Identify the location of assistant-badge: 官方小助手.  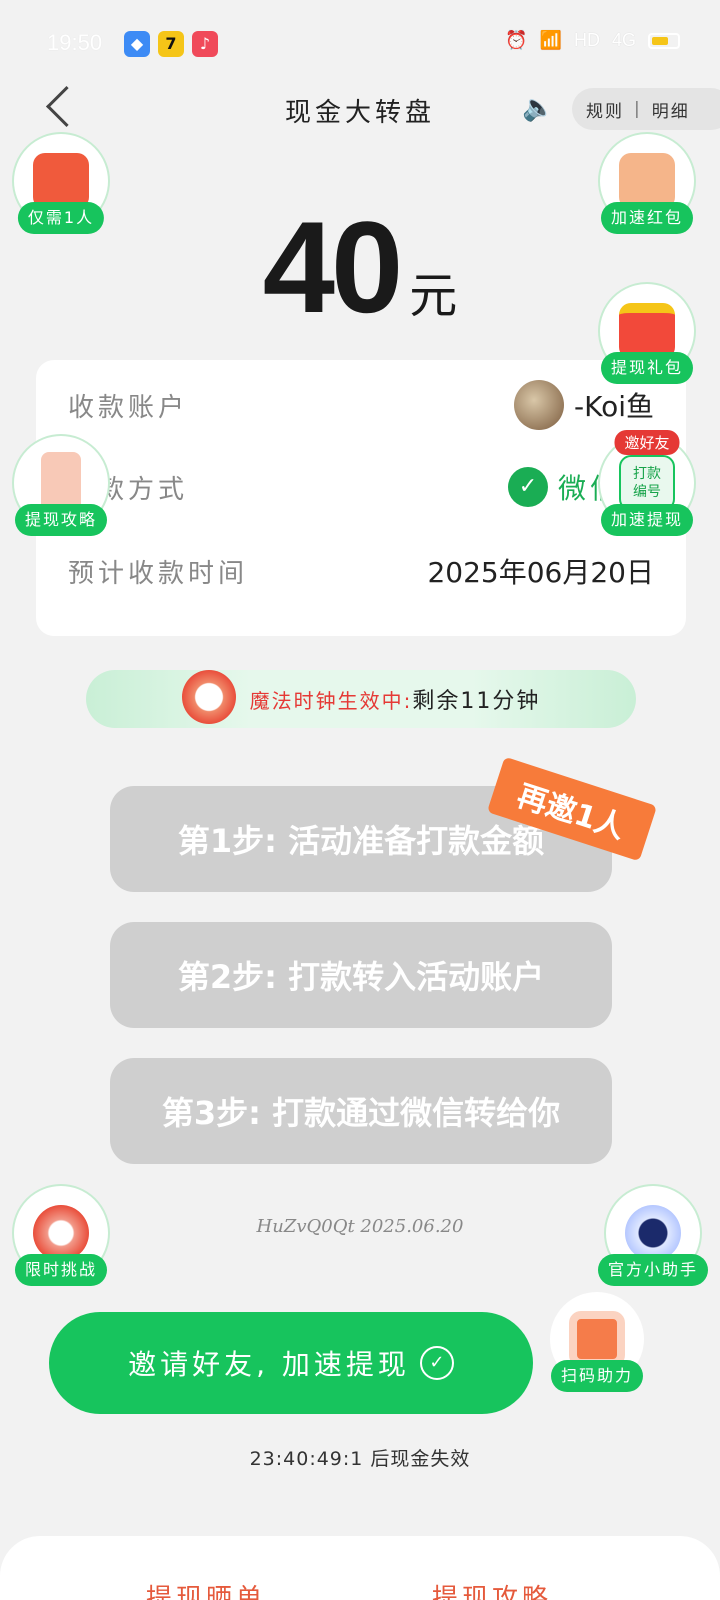
(653, 1235).